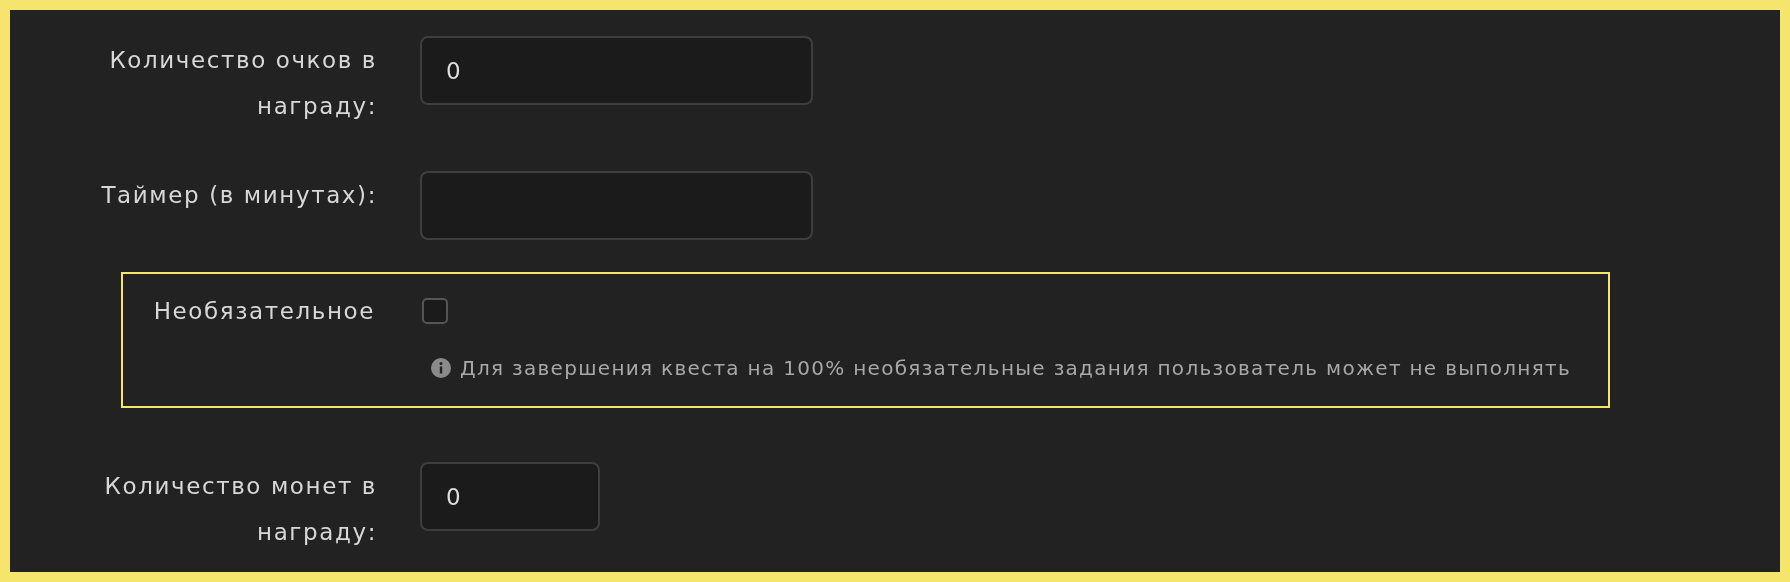  What do you see at coordinates (240, 509) in the screenshot?
I see `field-label: Количество монет в награду:` at bounding box center [240, 509].